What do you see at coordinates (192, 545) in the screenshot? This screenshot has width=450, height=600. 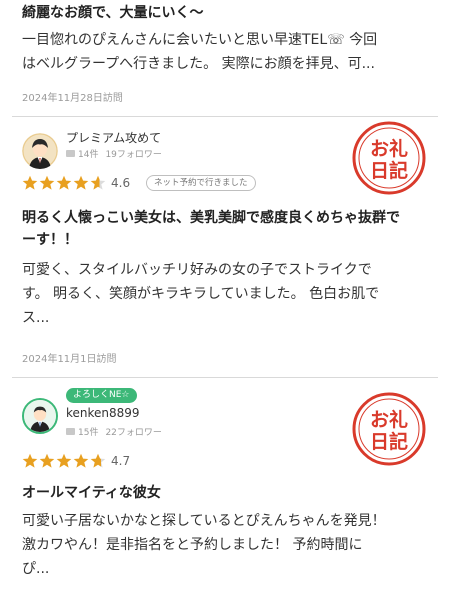 I see `review-body-line: 激カワやん！是非指名をと予約しました！ 予約時間に` at bounding box center [192, 545].